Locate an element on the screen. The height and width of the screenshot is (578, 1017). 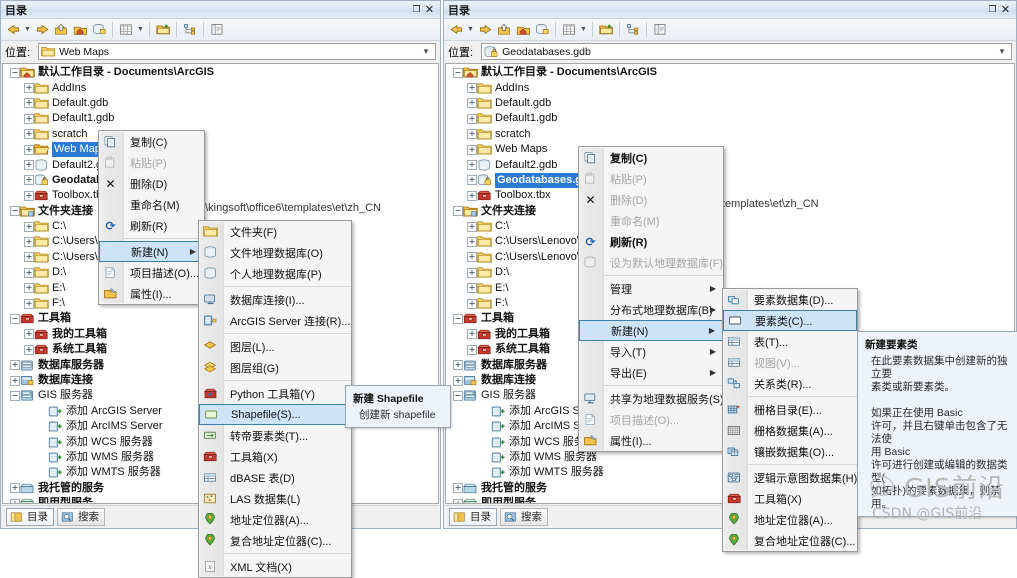
menu-item: Python 工具箱(Y) is located at coordinates (275, 393).